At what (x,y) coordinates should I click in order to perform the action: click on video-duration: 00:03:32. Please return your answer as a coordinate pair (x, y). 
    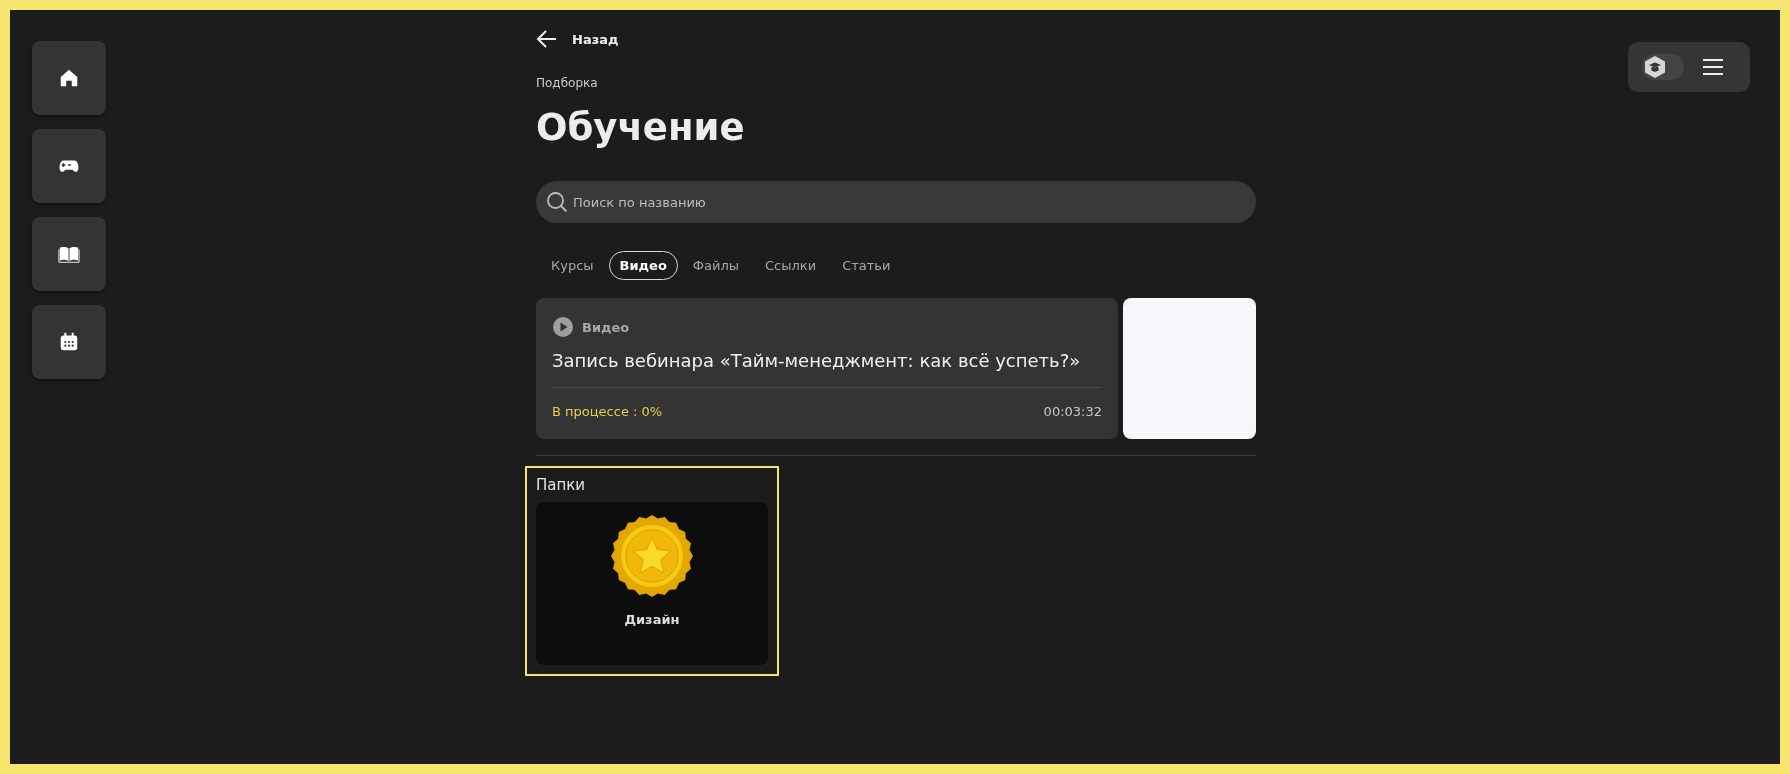
    Looking at the image, I should click on (1072, 411).